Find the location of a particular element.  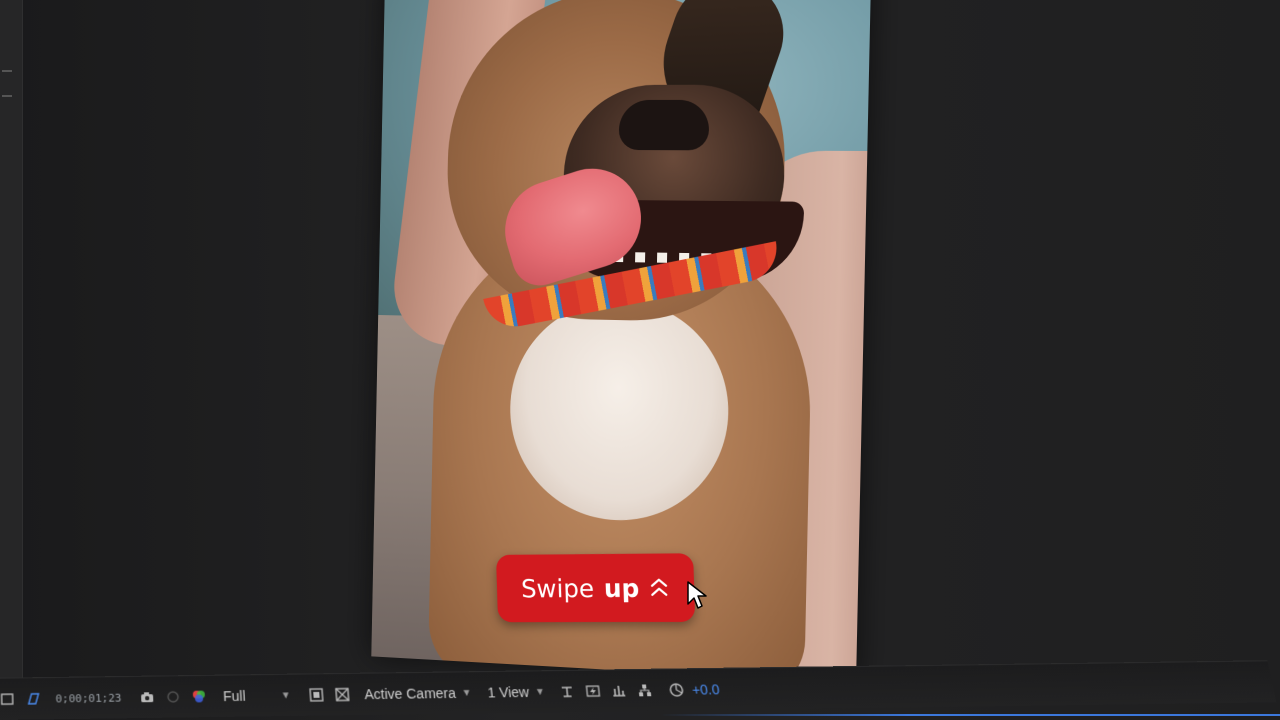

view-layout-dropdown: 1 View ▼ is located at coordinates (516, 692).